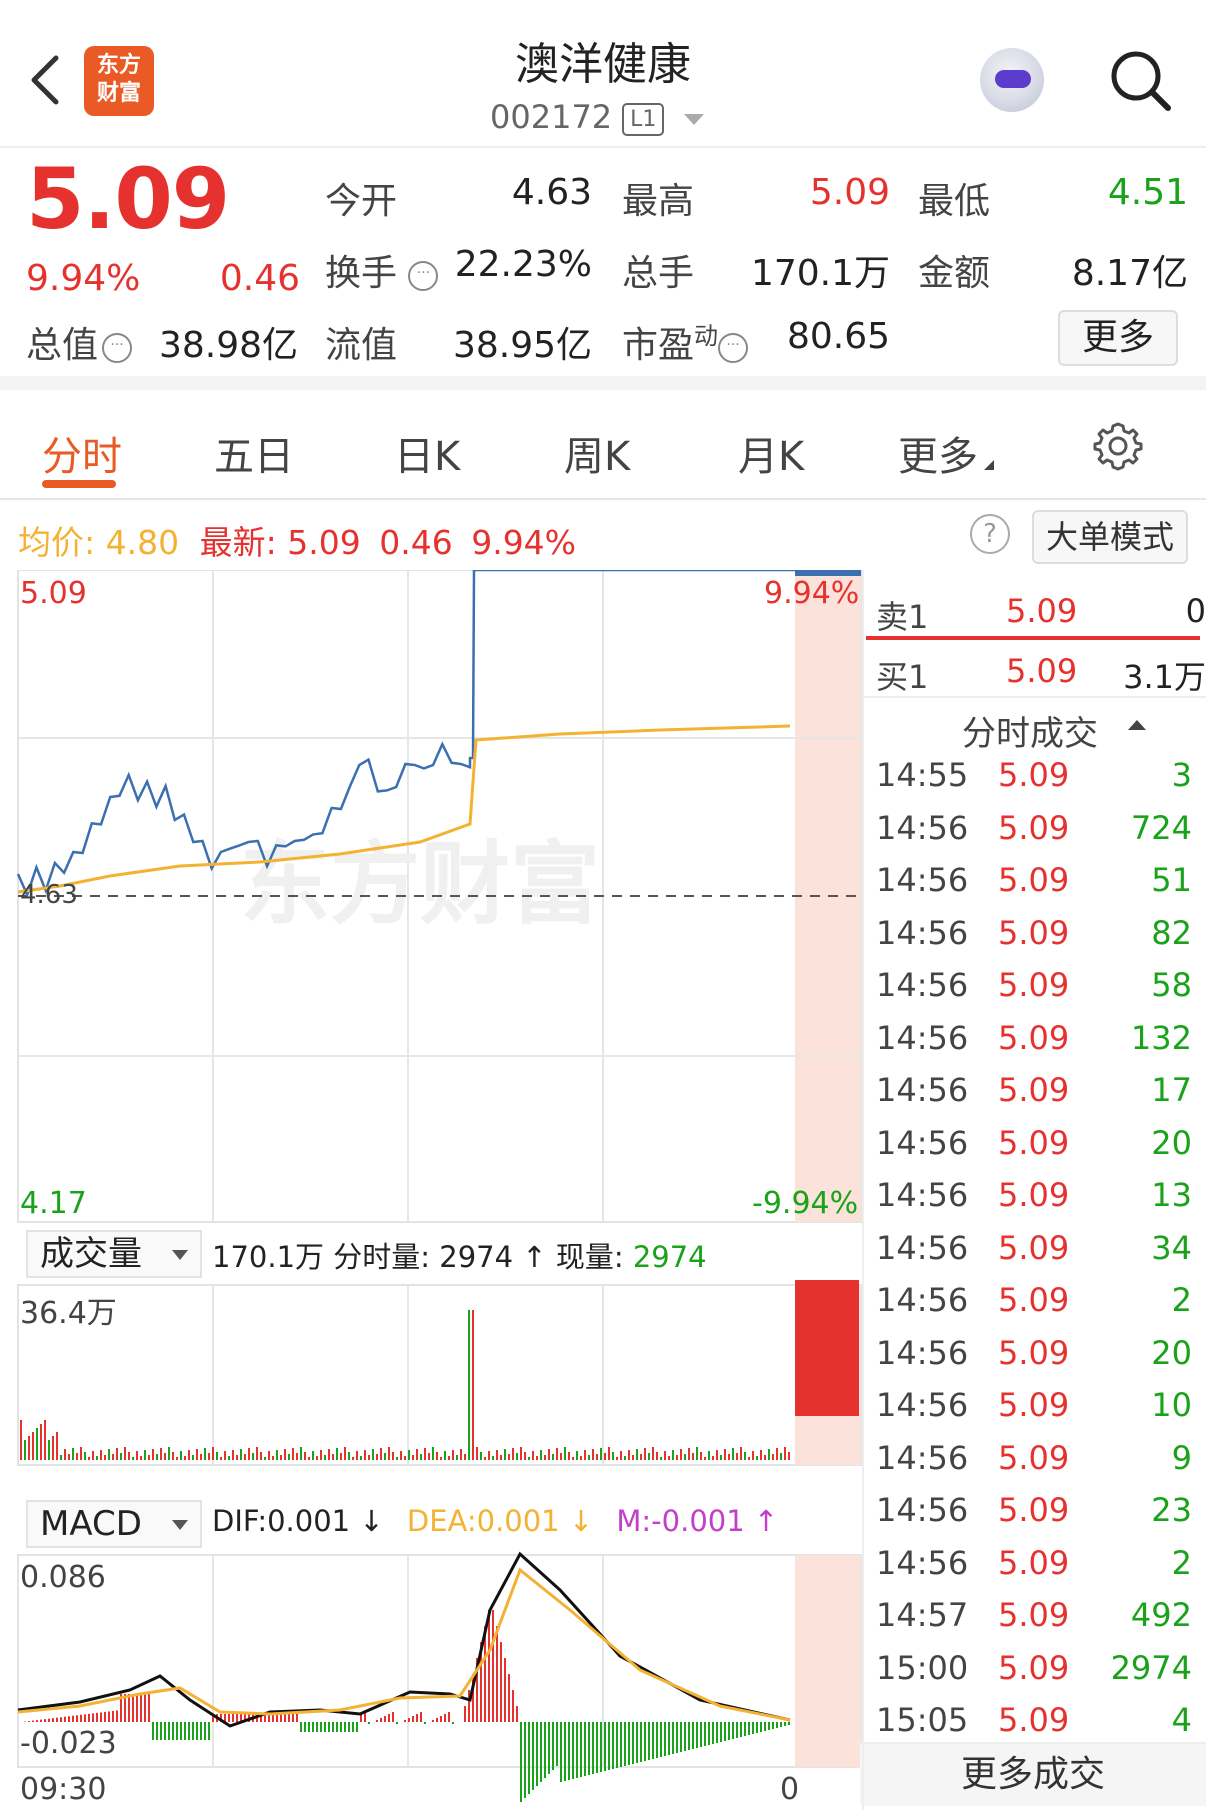 The width and height of the screenshot is (1206, 1813). Describe the element at coordinates (863, 1190) in the screenshot. I see `column-divider` at that location.